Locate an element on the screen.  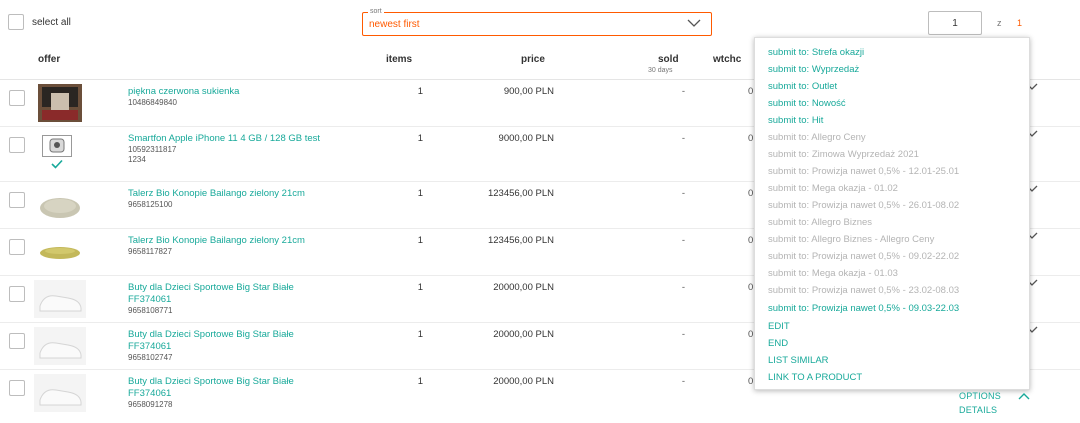
sort-value: newest first is located at coordinates (394, 24).